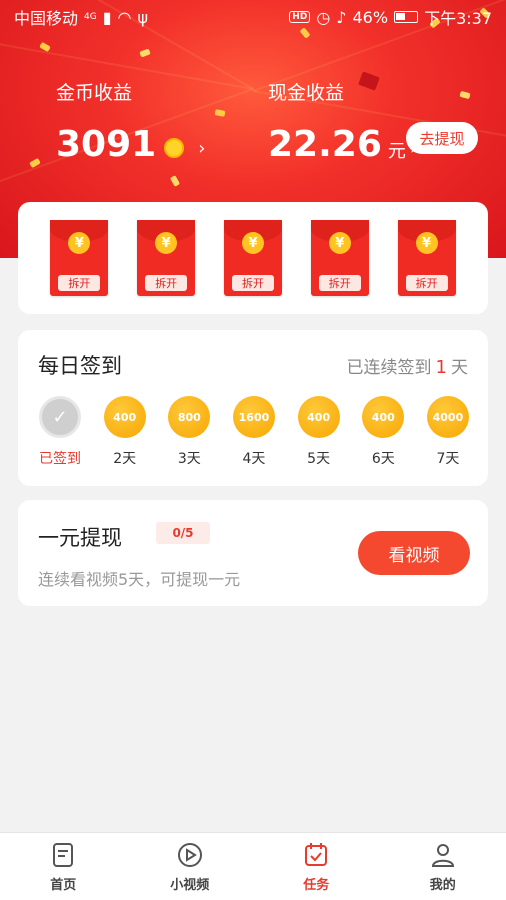 This screenshot has width=506, height=900. I want to click on tab-tasks: 任务, so click(316, 866).